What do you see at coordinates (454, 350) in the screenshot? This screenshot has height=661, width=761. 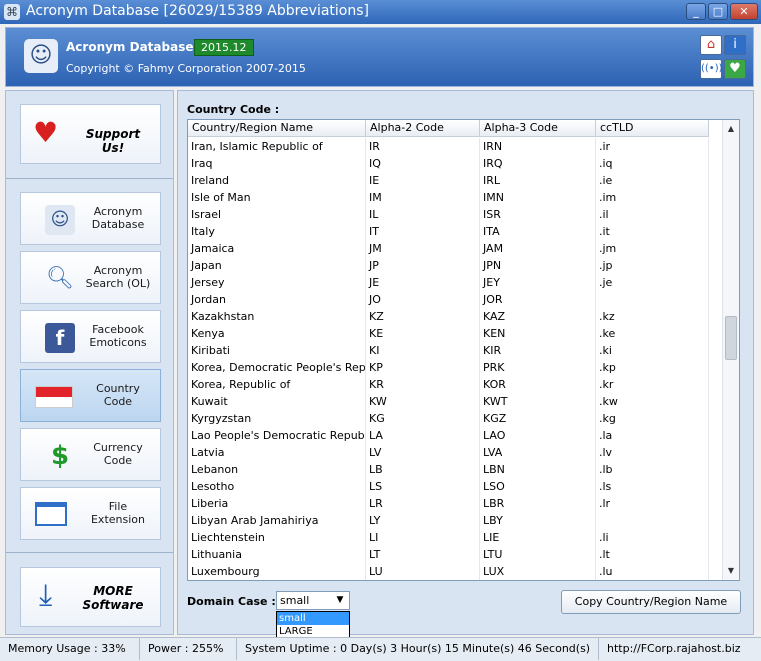 I see `table-row: Kiribati KI KIR .ki` at bounding box center [454, 350].